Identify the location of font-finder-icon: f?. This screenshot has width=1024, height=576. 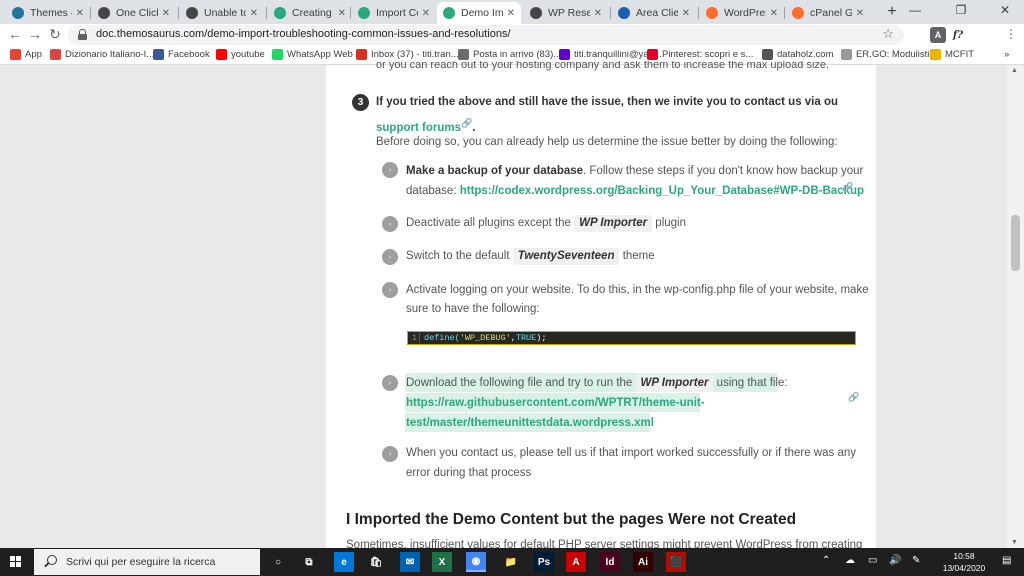
(958, 35).